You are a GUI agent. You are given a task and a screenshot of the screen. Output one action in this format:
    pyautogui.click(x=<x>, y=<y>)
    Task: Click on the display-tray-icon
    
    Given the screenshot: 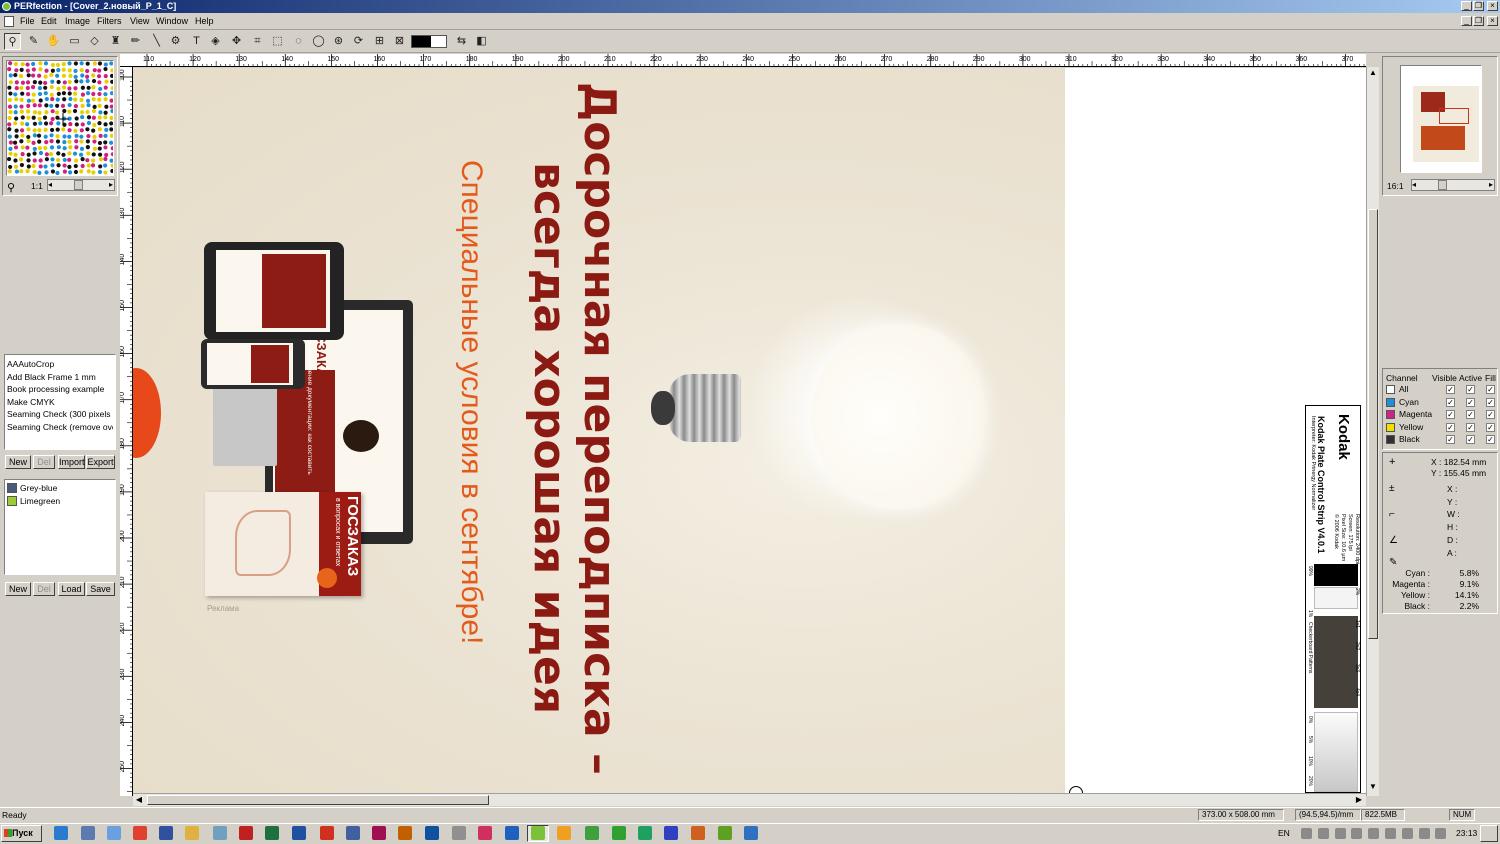 What is the action you would take?
    pyautogui.click(x=1306, y=833)
    